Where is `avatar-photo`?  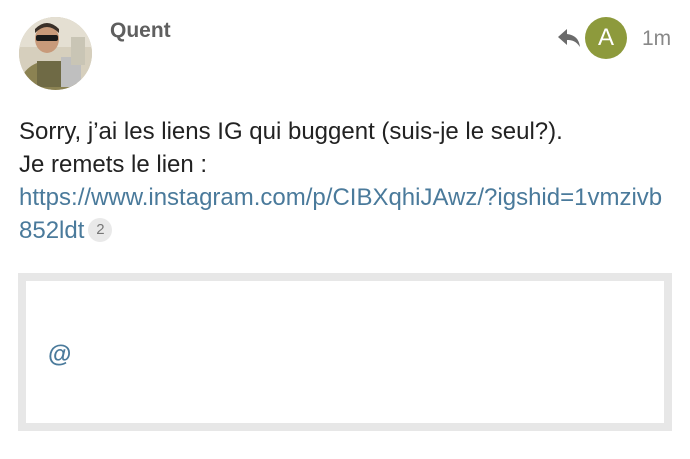 avatar-photo is located at coordinates (55, 53).